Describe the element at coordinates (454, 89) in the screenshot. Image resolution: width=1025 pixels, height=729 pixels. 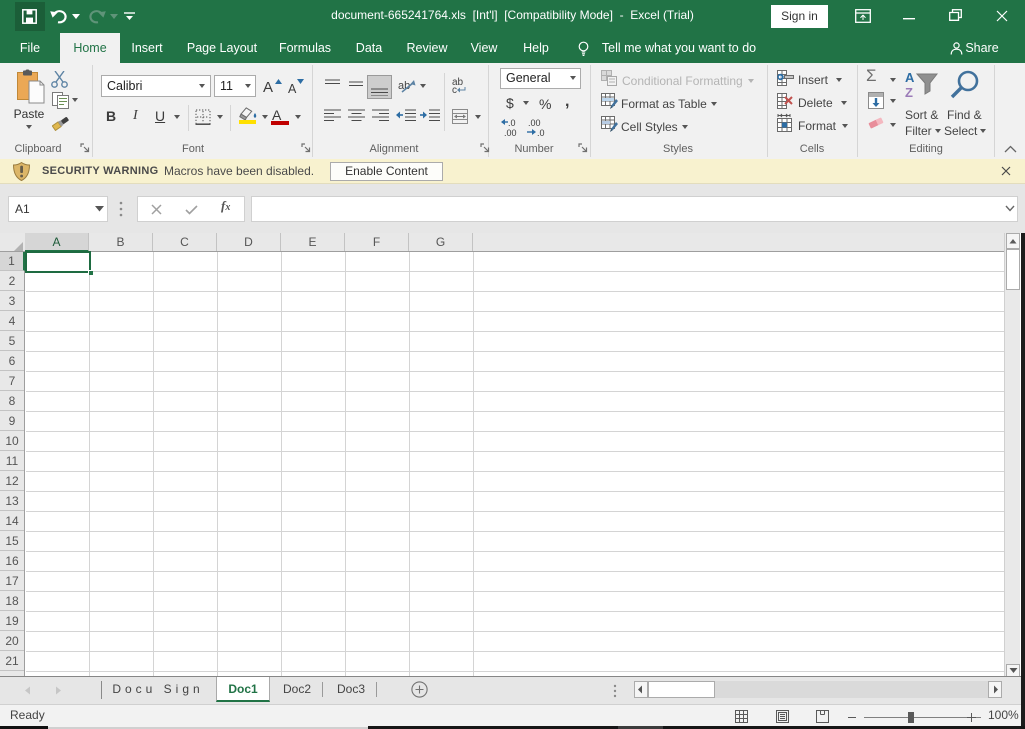
I see `svg-text: c` at that location.